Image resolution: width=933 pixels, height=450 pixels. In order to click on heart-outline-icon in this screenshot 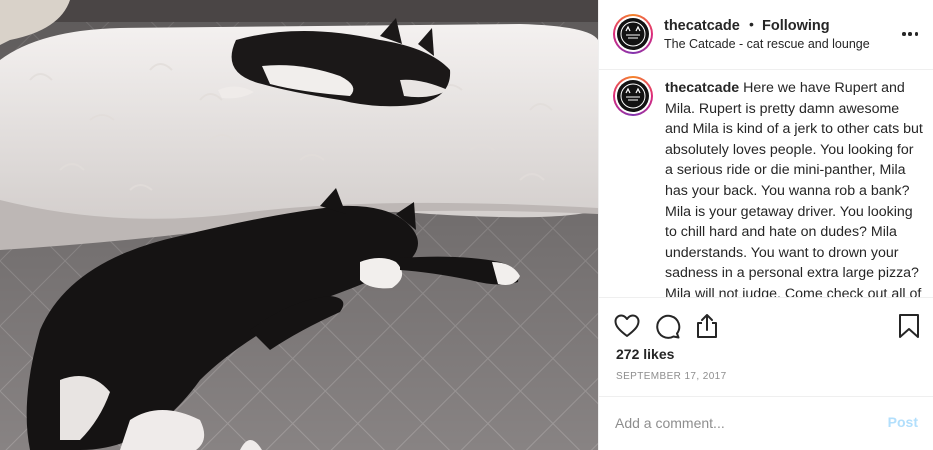, I will do `click(627, 326)`.